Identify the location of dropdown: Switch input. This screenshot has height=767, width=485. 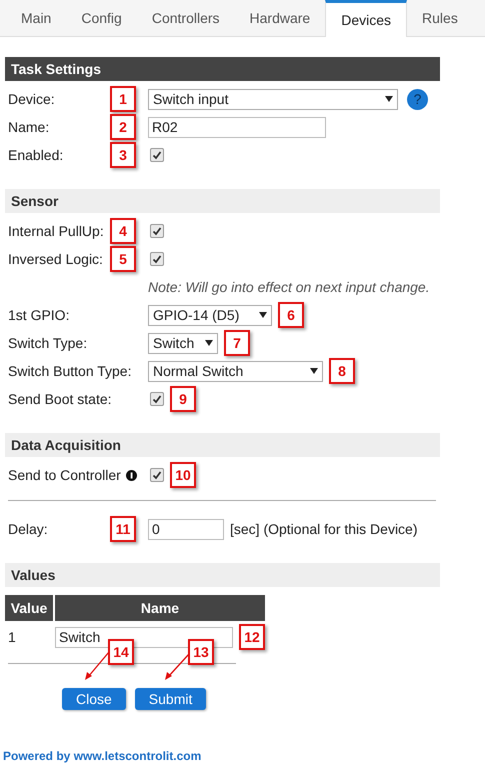
(273, 99).